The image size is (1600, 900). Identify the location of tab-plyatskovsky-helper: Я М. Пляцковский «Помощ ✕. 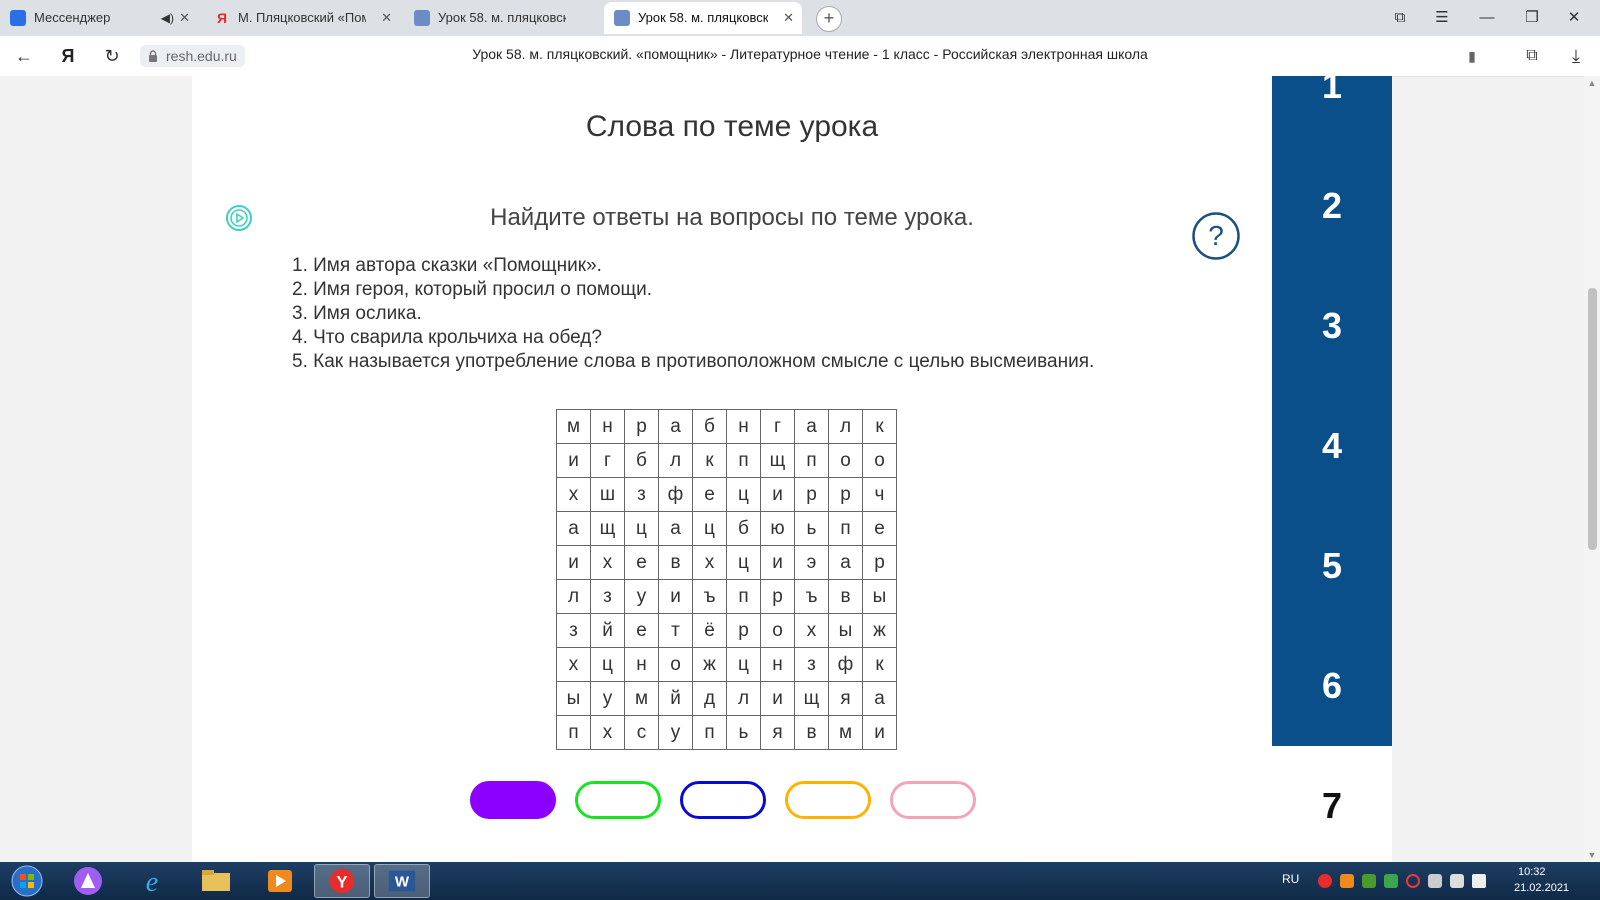
(302, 18).